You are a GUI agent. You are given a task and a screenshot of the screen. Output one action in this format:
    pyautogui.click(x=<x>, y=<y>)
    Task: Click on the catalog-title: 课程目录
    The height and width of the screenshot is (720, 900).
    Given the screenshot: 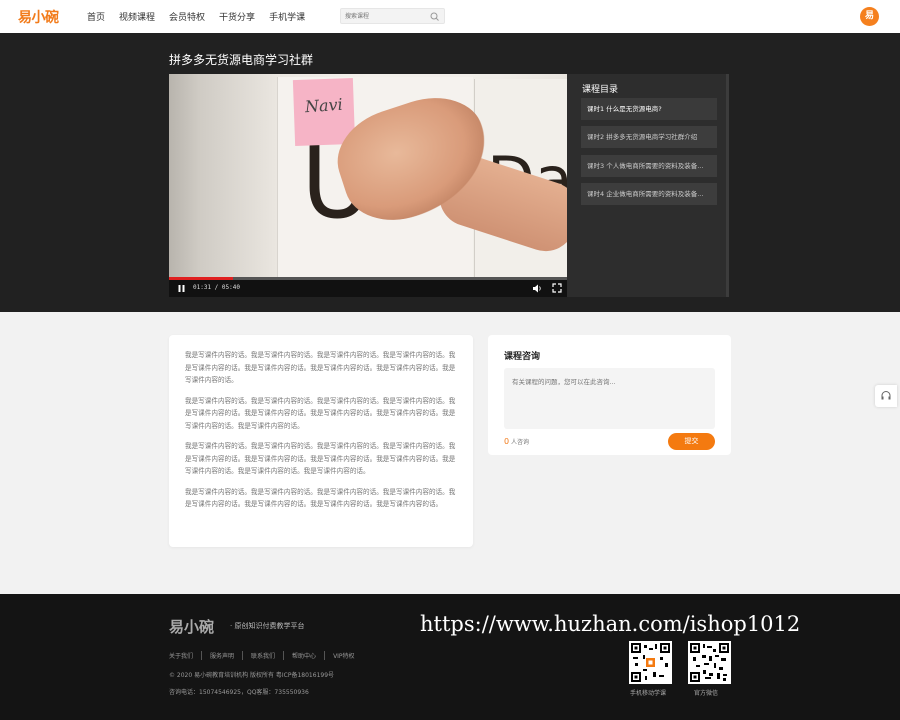 What is the action you would take?
    pyautogui.click(x=600, y=90)
    